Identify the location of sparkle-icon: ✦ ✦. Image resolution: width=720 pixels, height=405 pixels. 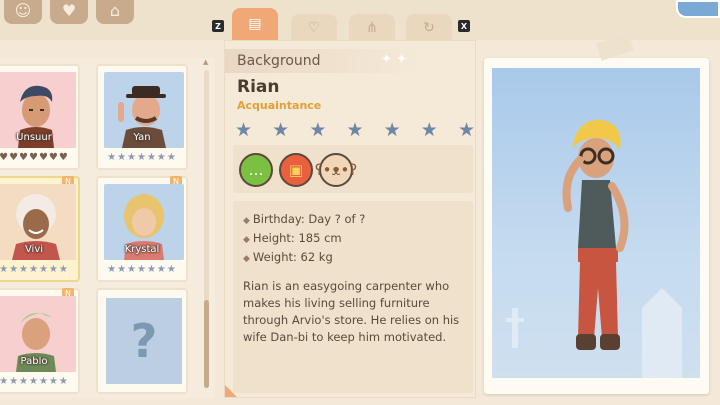
(394, 59).